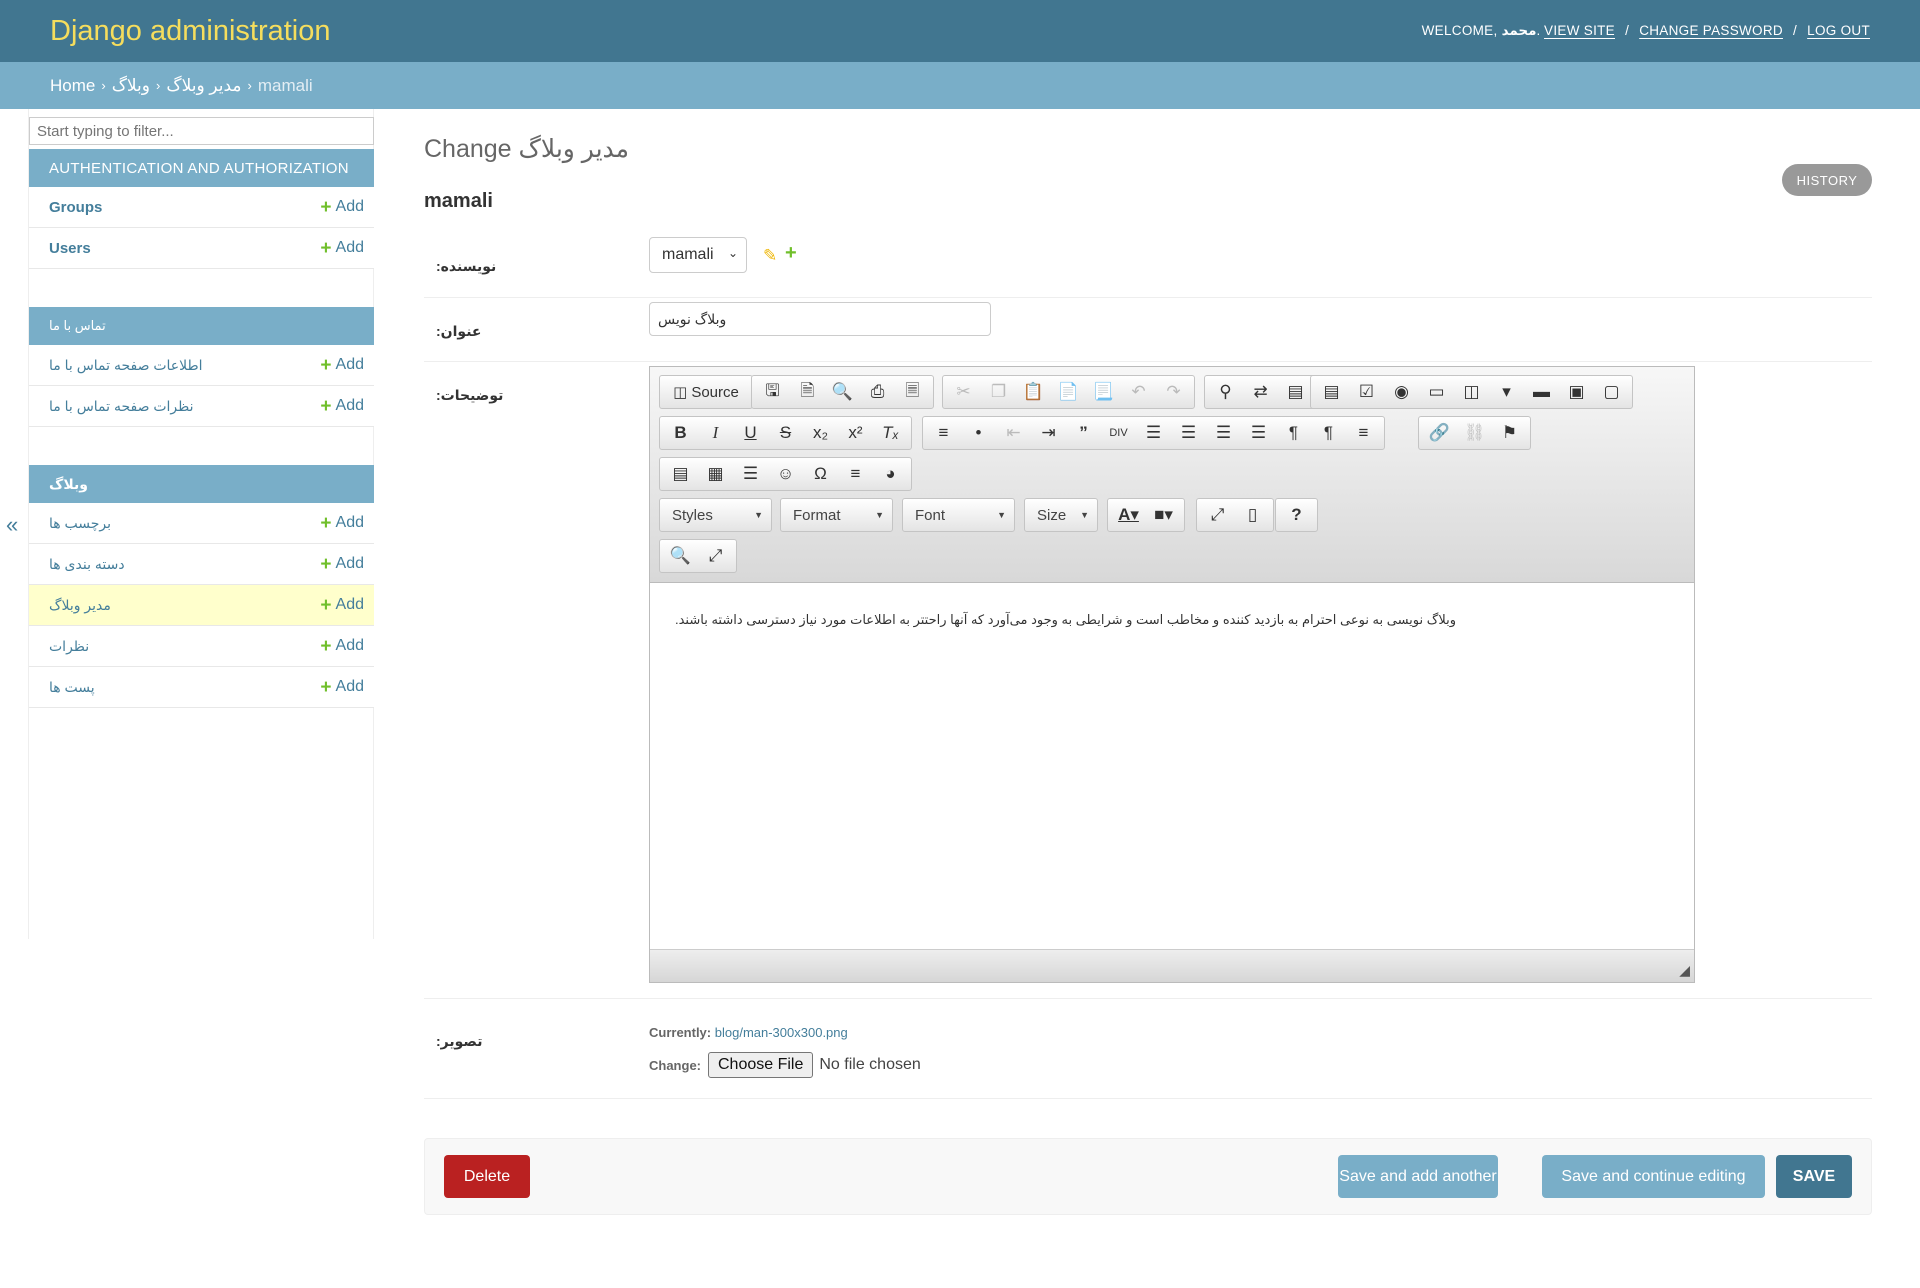 Image resolution: width=1920 pixels, height=1288 pixels. What do you see at coordinates (1509, 433) in the screenshot?
I see `anchor-flag-icon: ⚑` at bounding box center [1509, 433].